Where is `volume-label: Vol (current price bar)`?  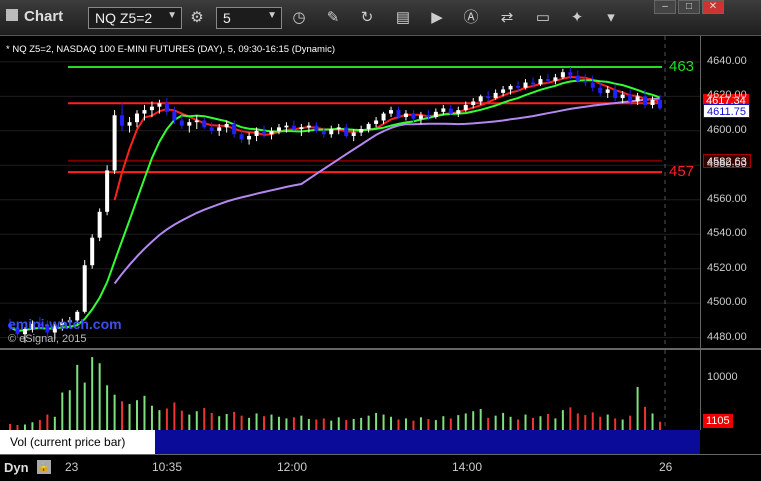
volume-label: Vol (current price bar) is located at coordinates (77, 442).